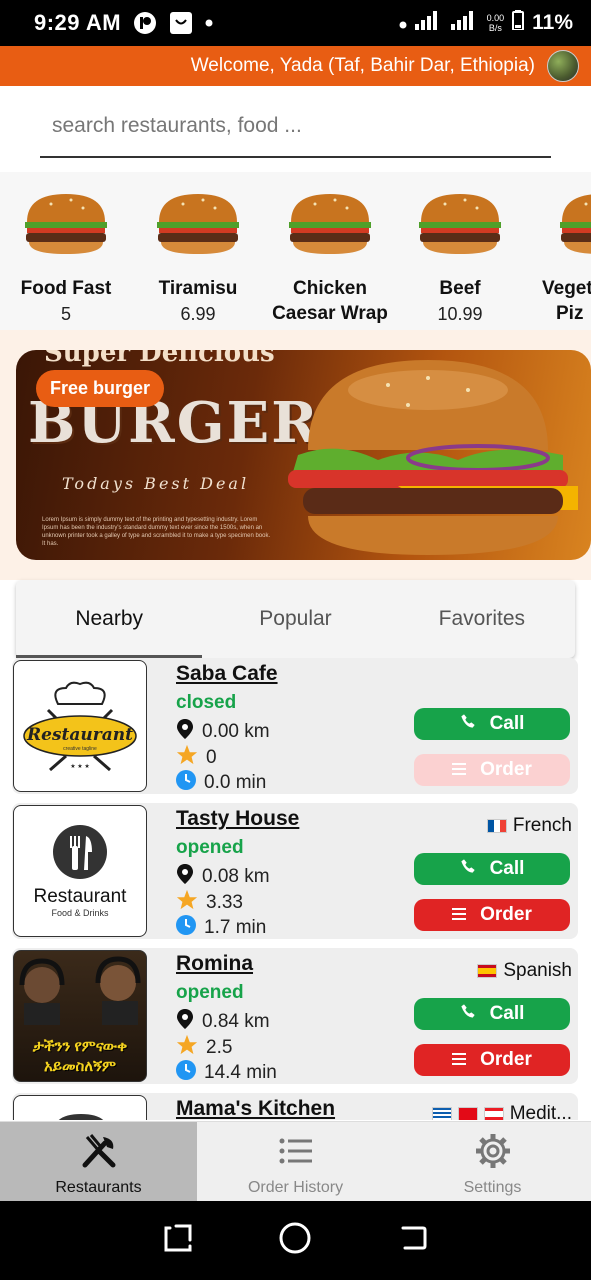 This screenshot has width=591, height=1280. Describe the element at coordinates (156, 483) in the screenshot. I see `banner-subtitle: Todays Best Deal` at that location.